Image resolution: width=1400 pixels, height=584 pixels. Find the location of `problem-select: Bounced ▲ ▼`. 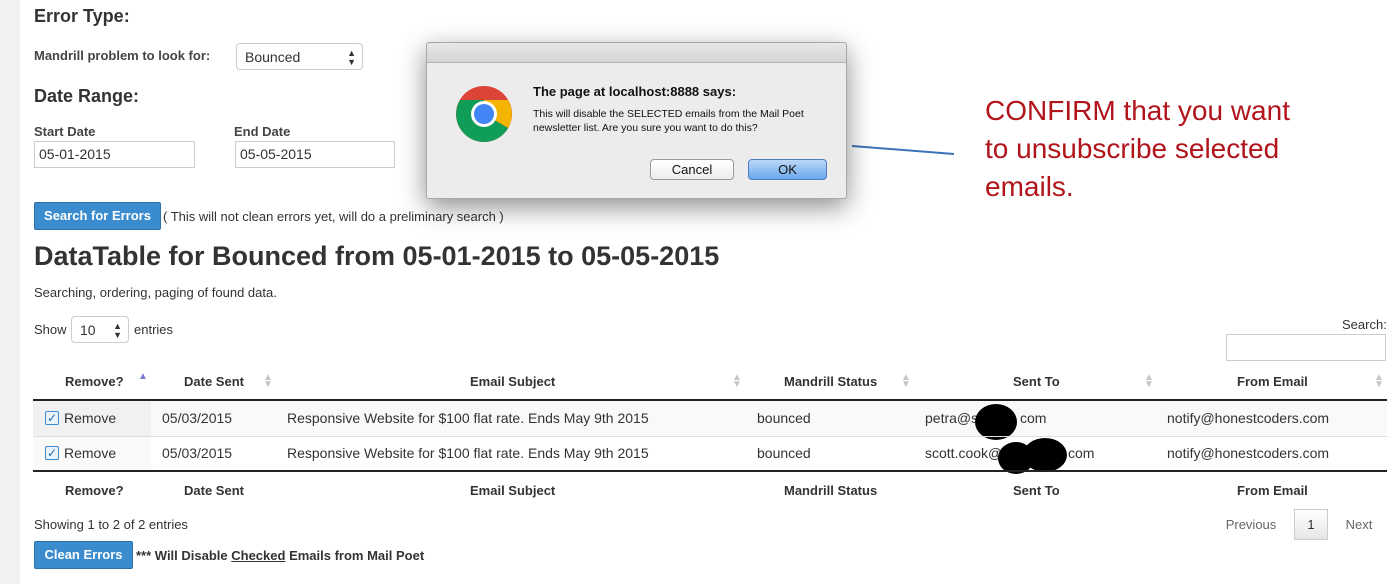

problem-select: Bounced ▲ ▼ is located at coordinates (299, 56).